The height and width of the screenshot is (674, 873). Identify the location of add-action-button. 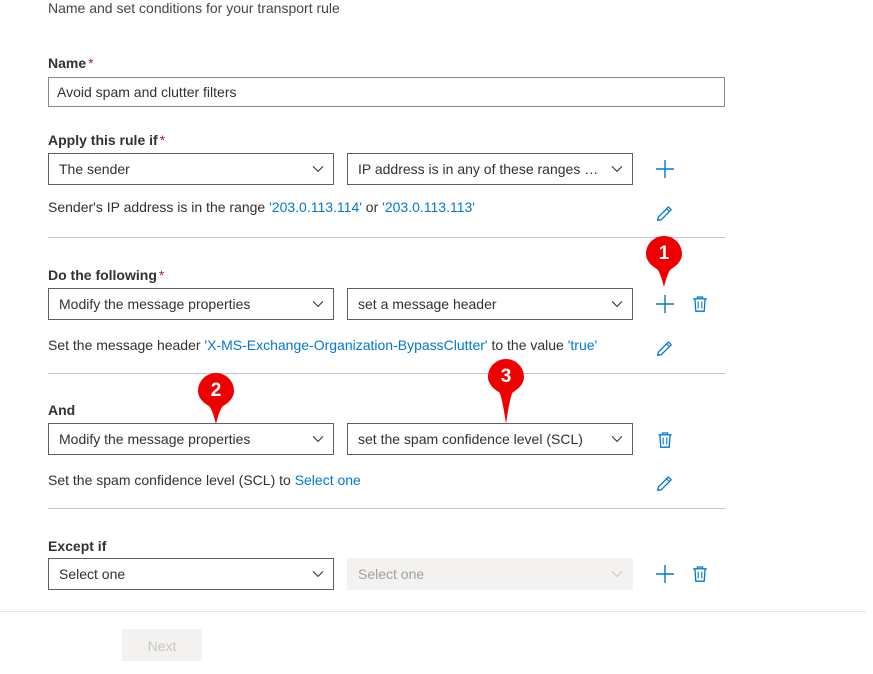
(665, 304).